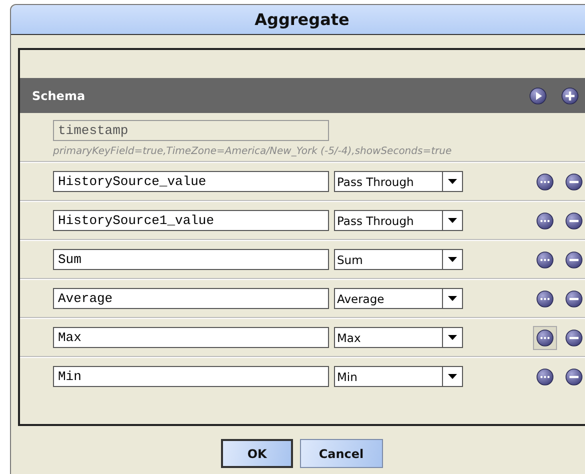 The height and width of the screenshot is (474, 585). Describe the element at coordinates (191, 376) in the screenshot. I see `input-field: Min` at that location.